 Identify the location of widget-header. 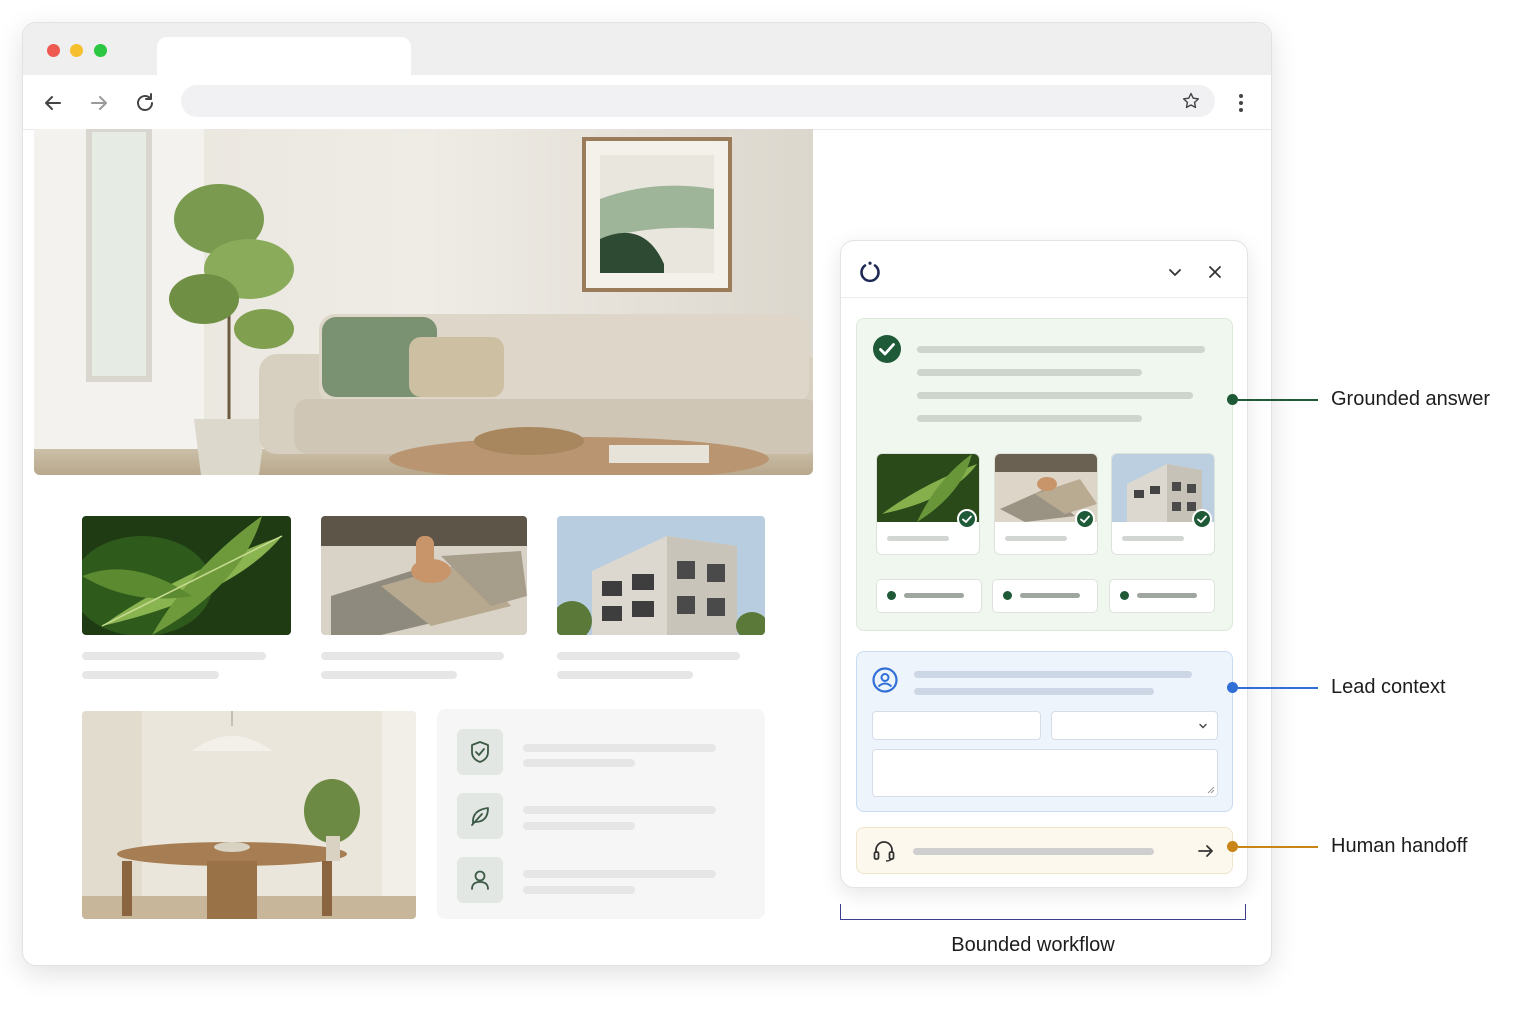
(1044, 269).